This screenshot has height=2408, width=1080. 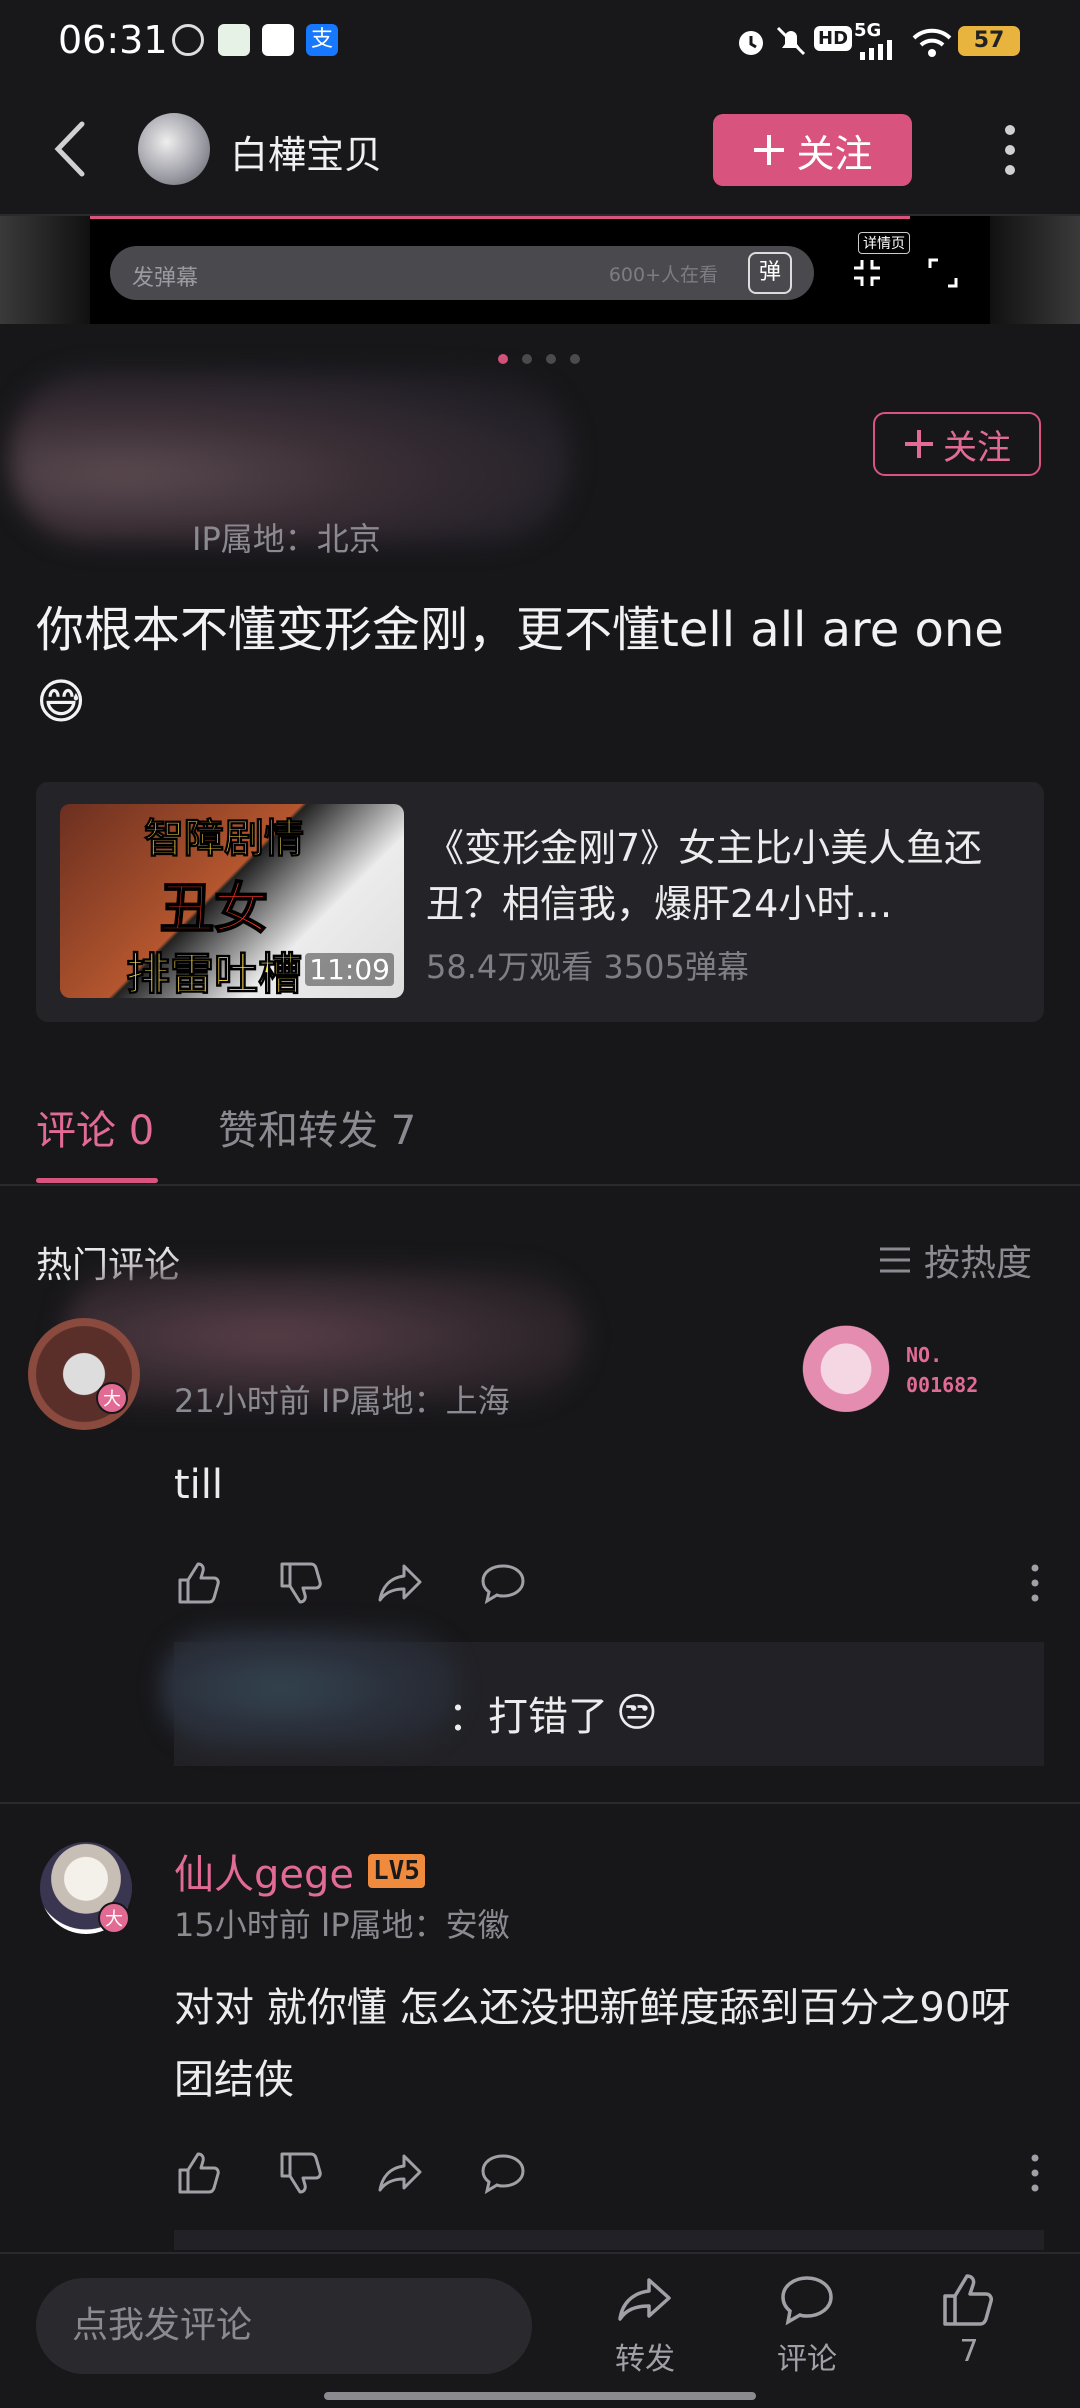 What do you see at coordinates (500, 217) in the screenshot?
I see `progress-bar` at bounding box center [500, 217].